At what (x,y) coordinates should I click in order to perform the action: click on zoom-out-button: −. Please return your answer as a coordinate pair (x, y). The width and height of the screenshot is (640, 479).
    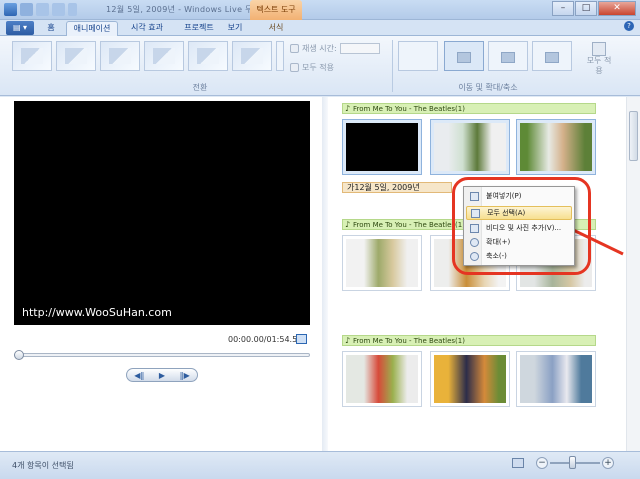
    Looking at the image, I should click on (542, 463).